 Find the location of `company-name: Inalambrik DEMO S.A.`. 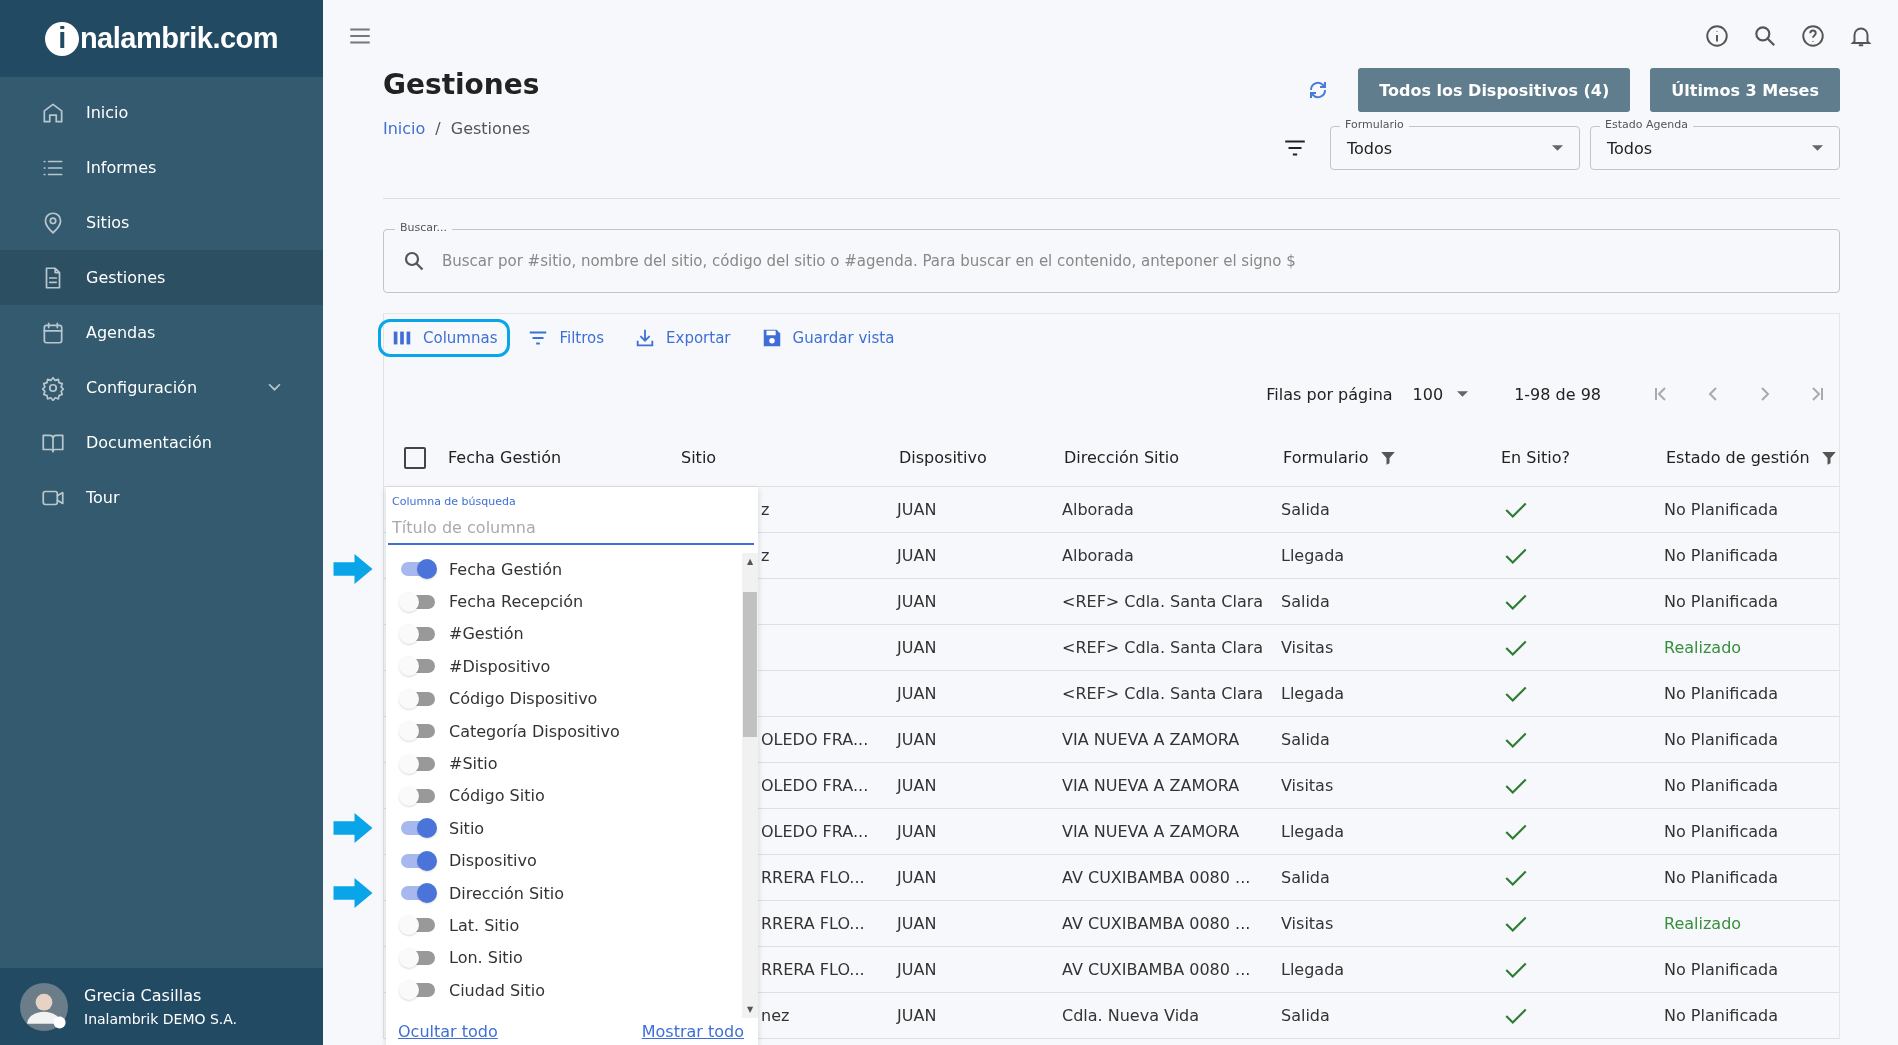

company-name: Inalambrik DEMO S.A. is located at coordinates (161, 1019).